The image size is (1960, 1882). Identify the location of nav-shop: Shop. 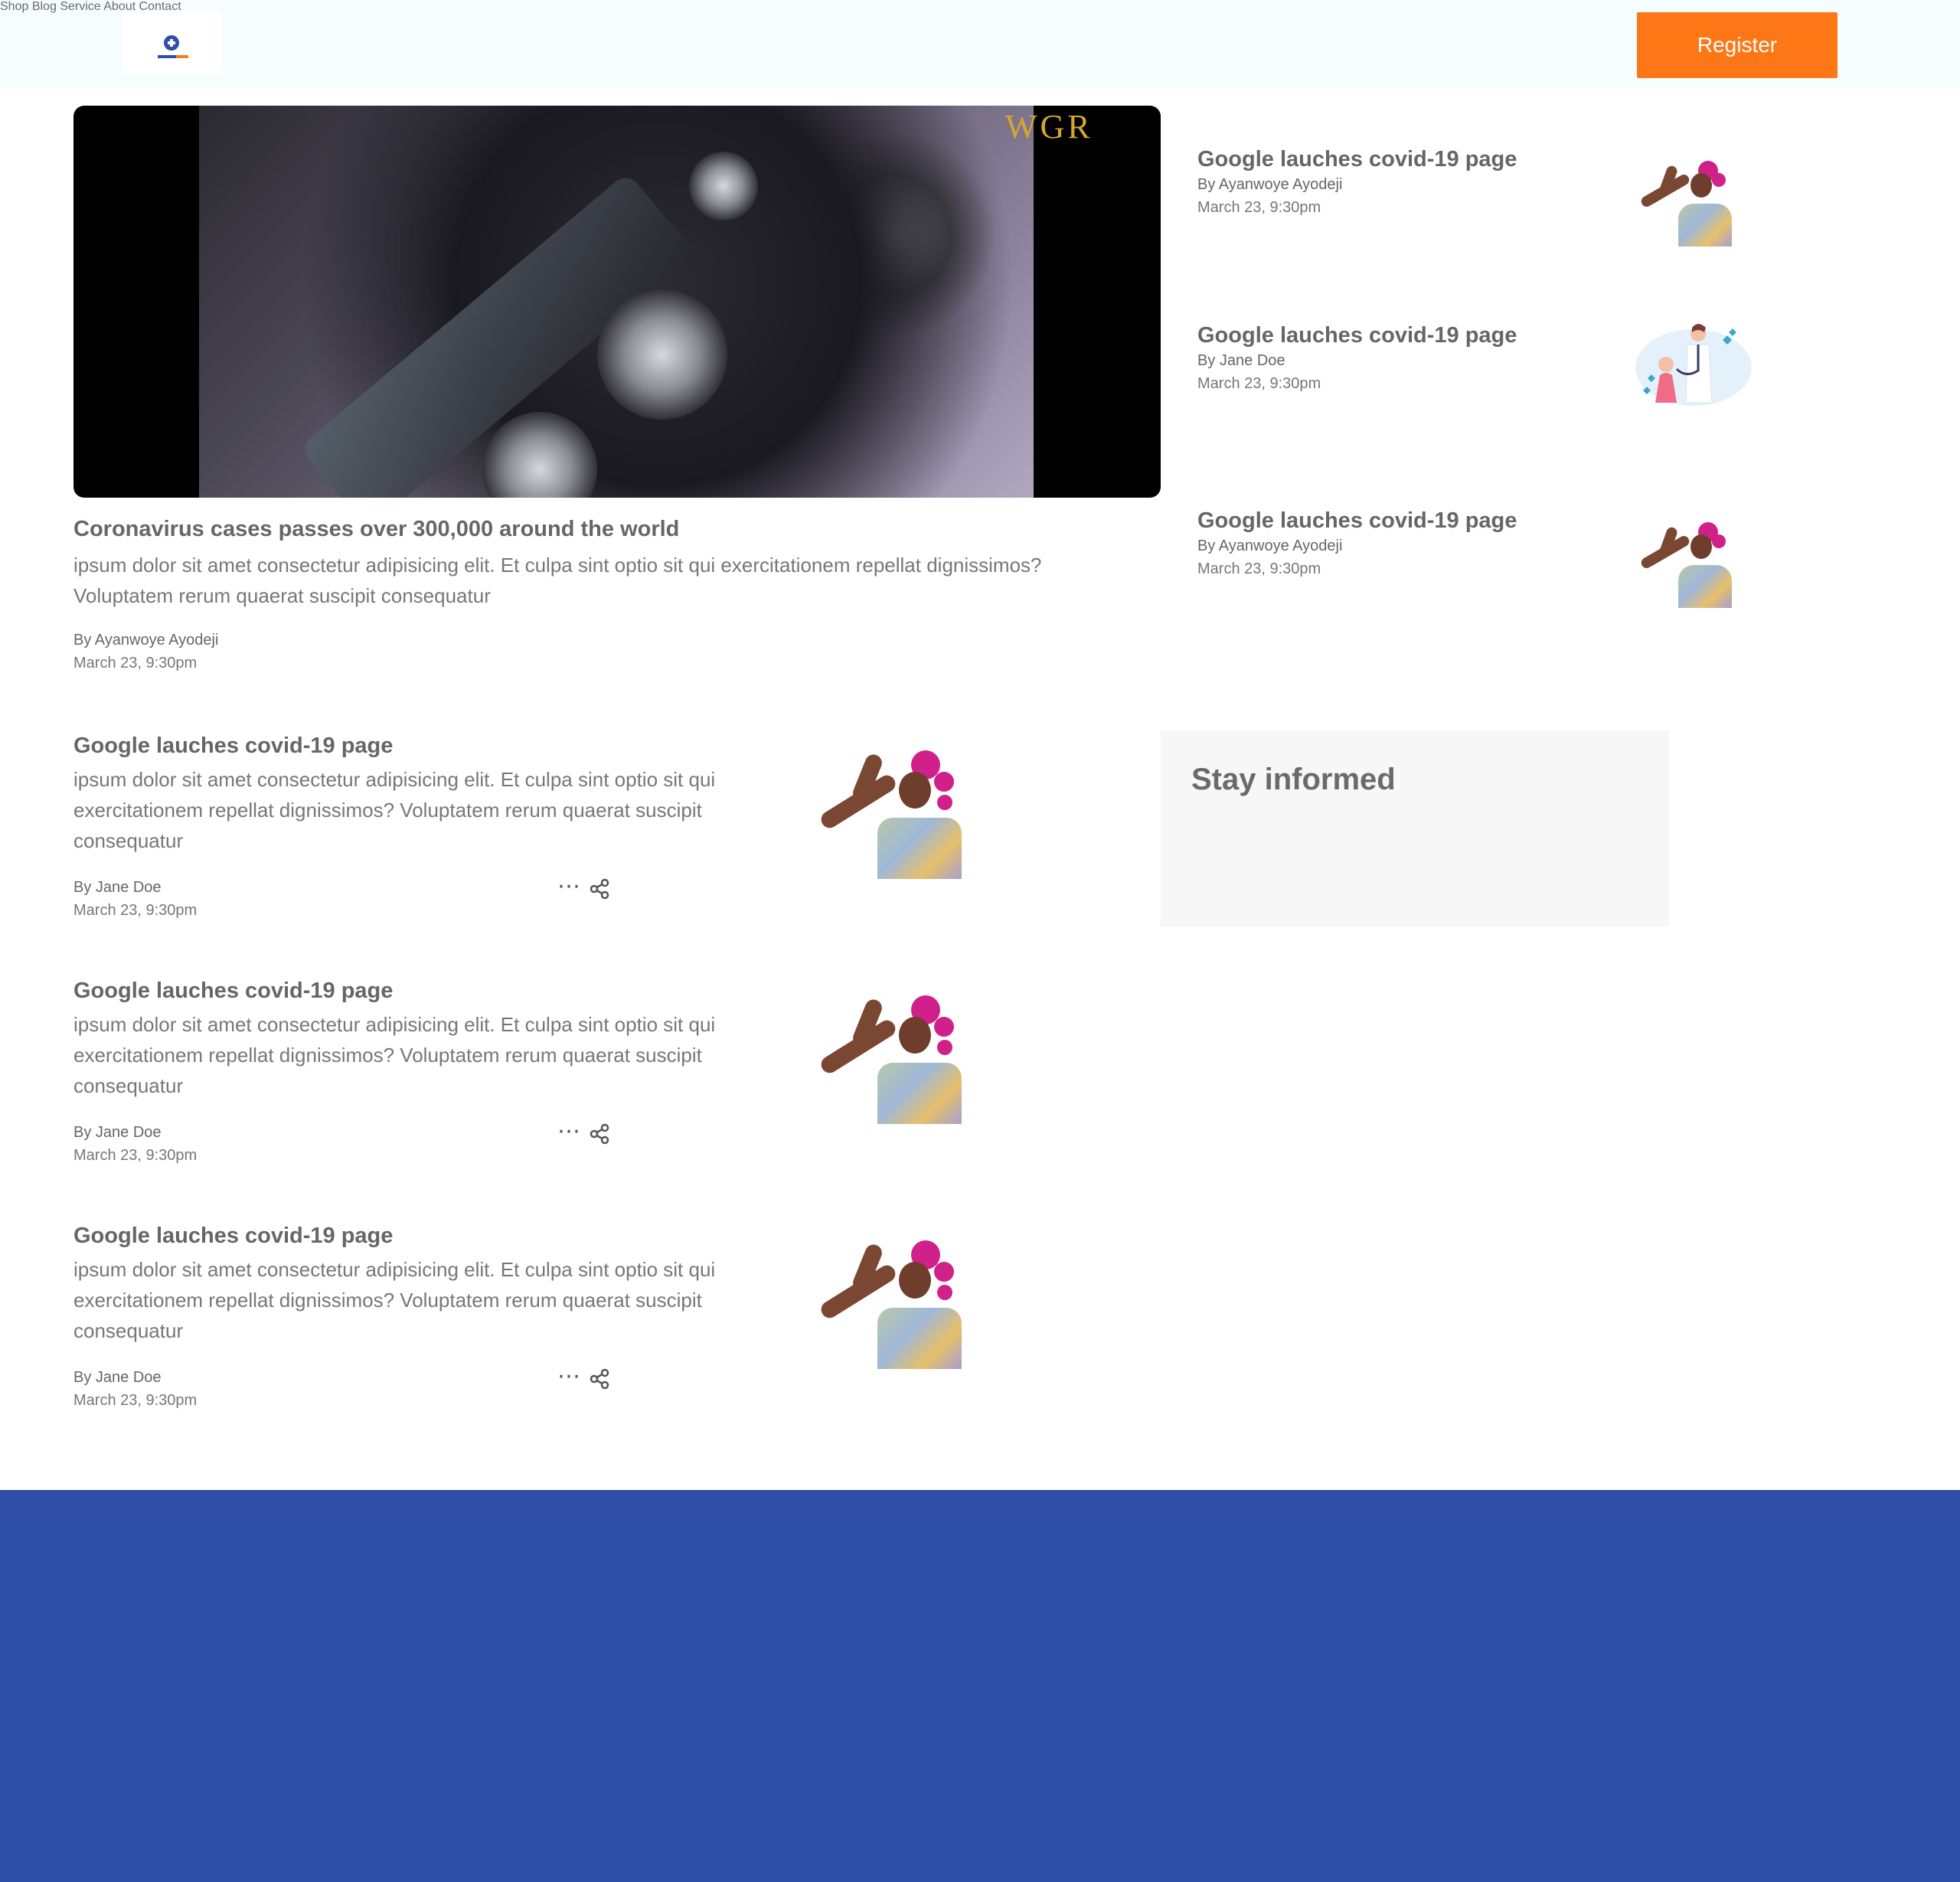
(14, 6).